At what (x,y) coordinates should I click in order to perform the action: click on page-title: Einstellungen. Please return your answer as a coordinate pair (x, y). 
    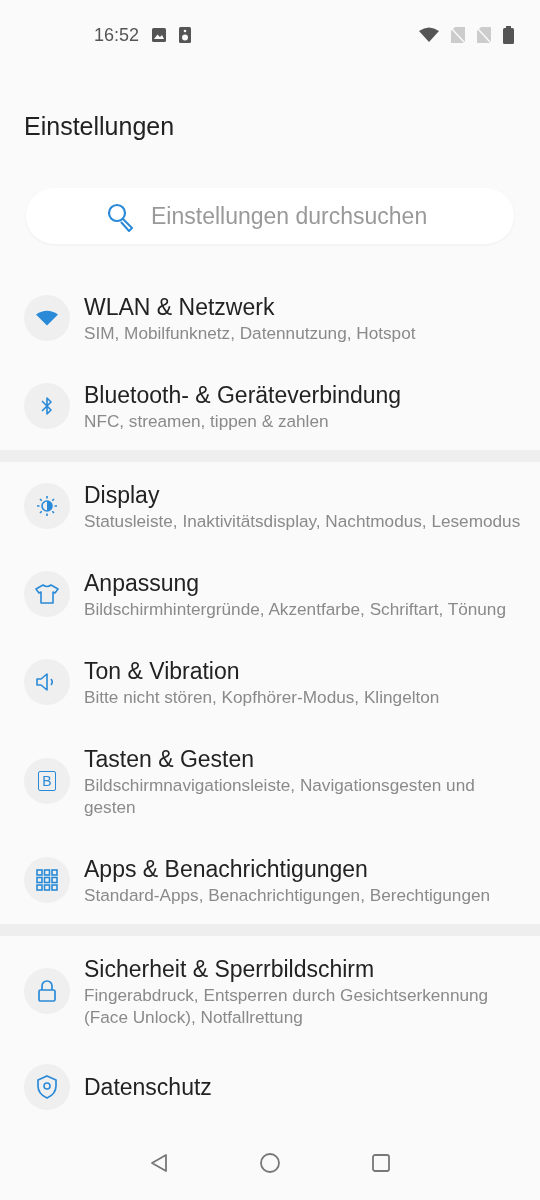
    Looking at the image, I should click on (100, 126).